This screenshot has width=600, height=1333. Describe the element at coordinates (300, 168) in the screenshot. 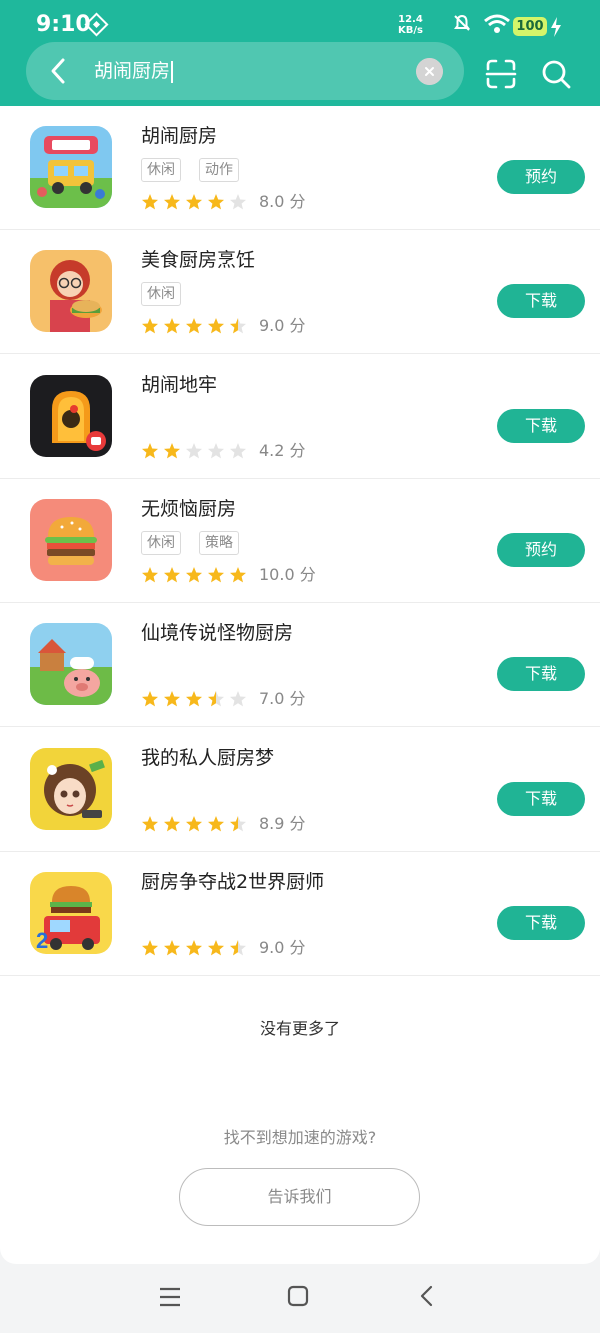

I see `result-row: 胡闹厨房休闲 动作 8.0 分 预约` at that location.